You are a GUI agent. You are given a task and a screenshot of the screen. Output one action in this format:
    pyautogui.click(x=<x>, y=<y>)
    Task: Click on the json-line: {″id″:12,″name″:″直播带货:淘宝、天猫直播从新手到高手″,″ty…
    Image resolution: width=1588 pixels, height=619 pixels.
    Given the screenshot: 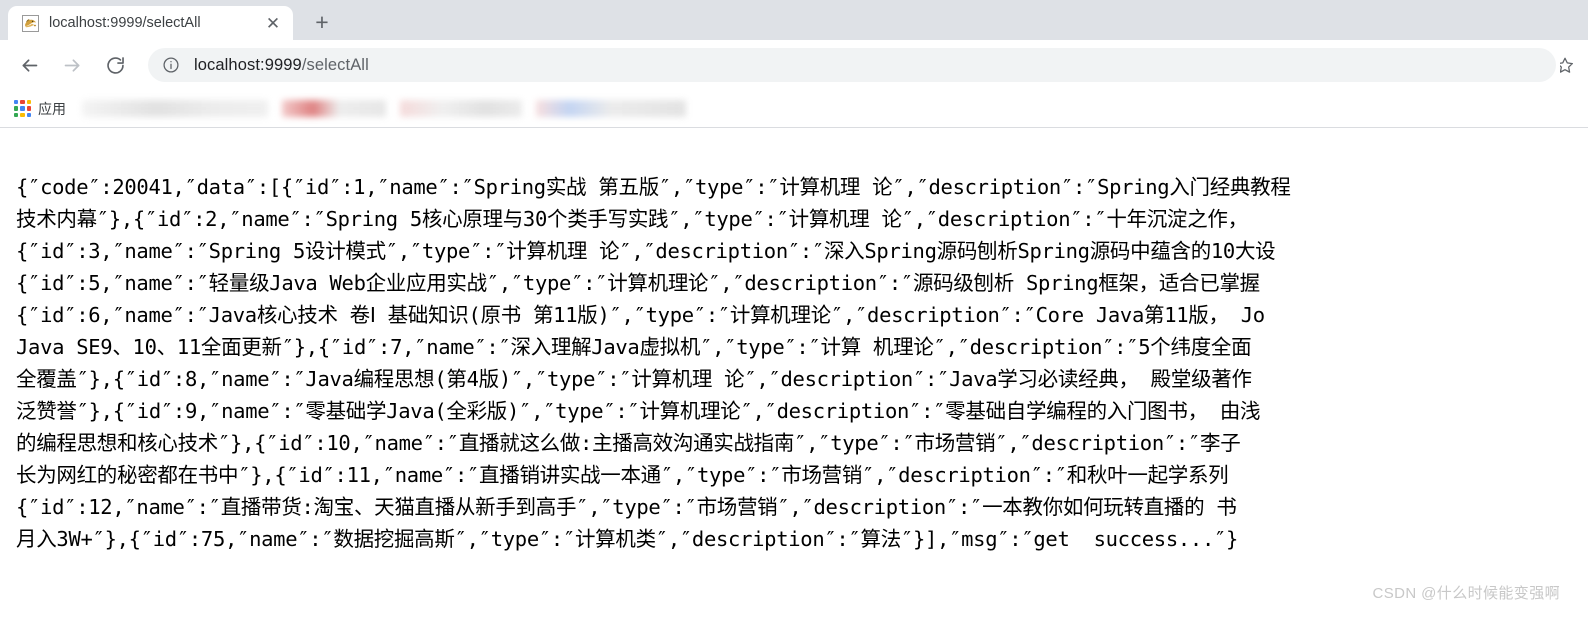 What is the action you would take?
    pyautogui.click(x=626, y=506)
    